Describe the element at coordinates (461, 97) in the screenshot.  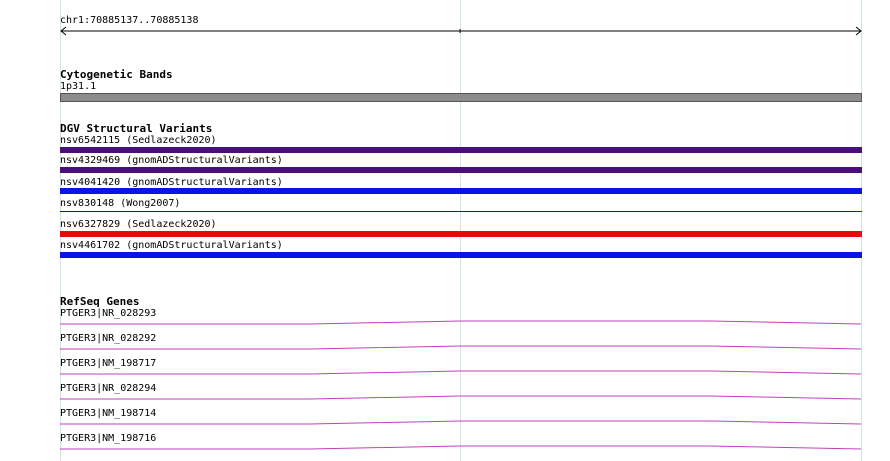
I see `cytoband-bar` at that location.